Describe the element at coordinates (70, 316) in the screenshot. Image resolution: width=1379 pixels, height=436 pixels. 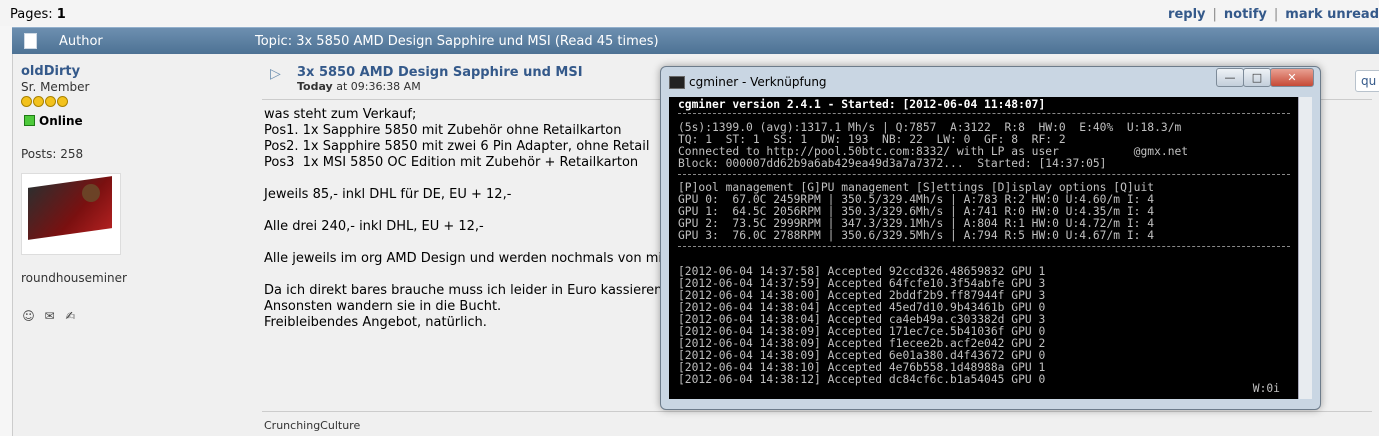
I see `personal-message-icon: ✍` at that location.